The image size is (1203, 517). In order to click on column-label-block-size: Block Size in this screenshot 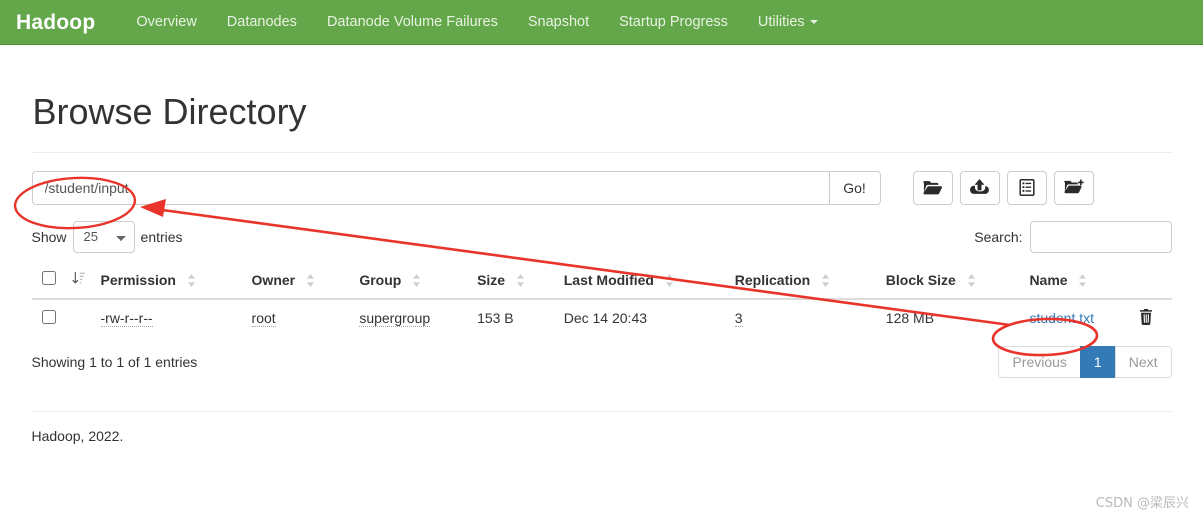, I will do `click(920, 279)`.